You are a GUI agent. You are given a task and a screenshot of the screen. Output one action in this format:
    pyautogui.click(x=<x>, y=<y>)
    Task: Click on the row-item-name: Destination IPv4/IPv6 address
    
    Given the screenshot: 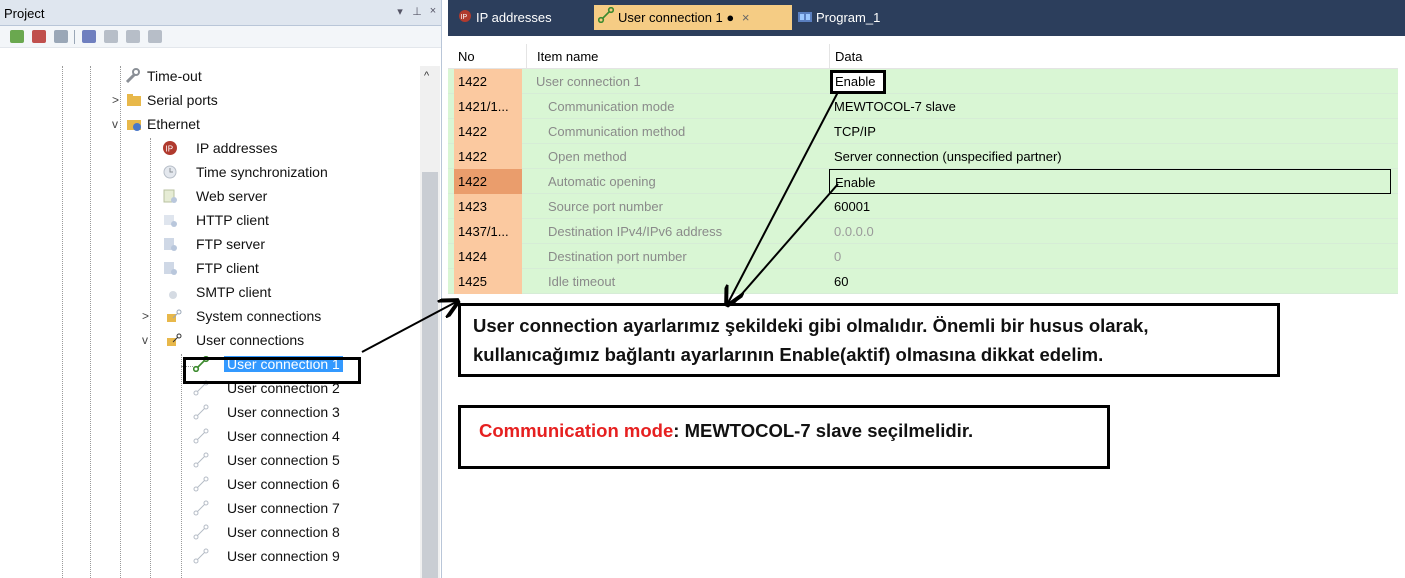 What is the action you would take?
    pyautogui.click(x=635, y=231)
    